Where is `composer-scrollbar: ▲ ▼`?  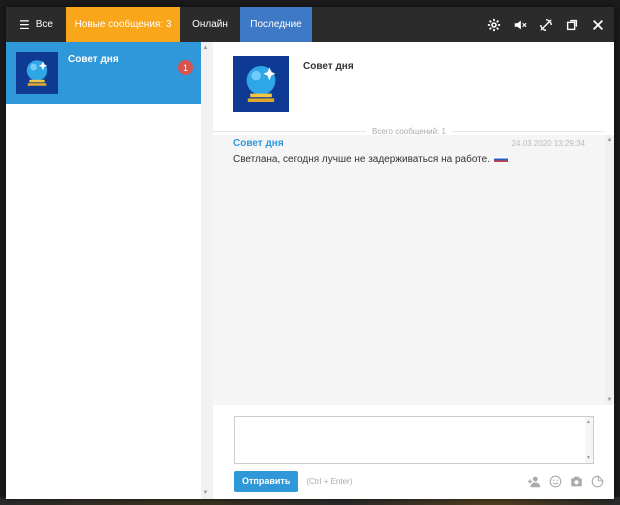
composer-scrollbar: ▲ ▼ is located at coordinates (589, 440).